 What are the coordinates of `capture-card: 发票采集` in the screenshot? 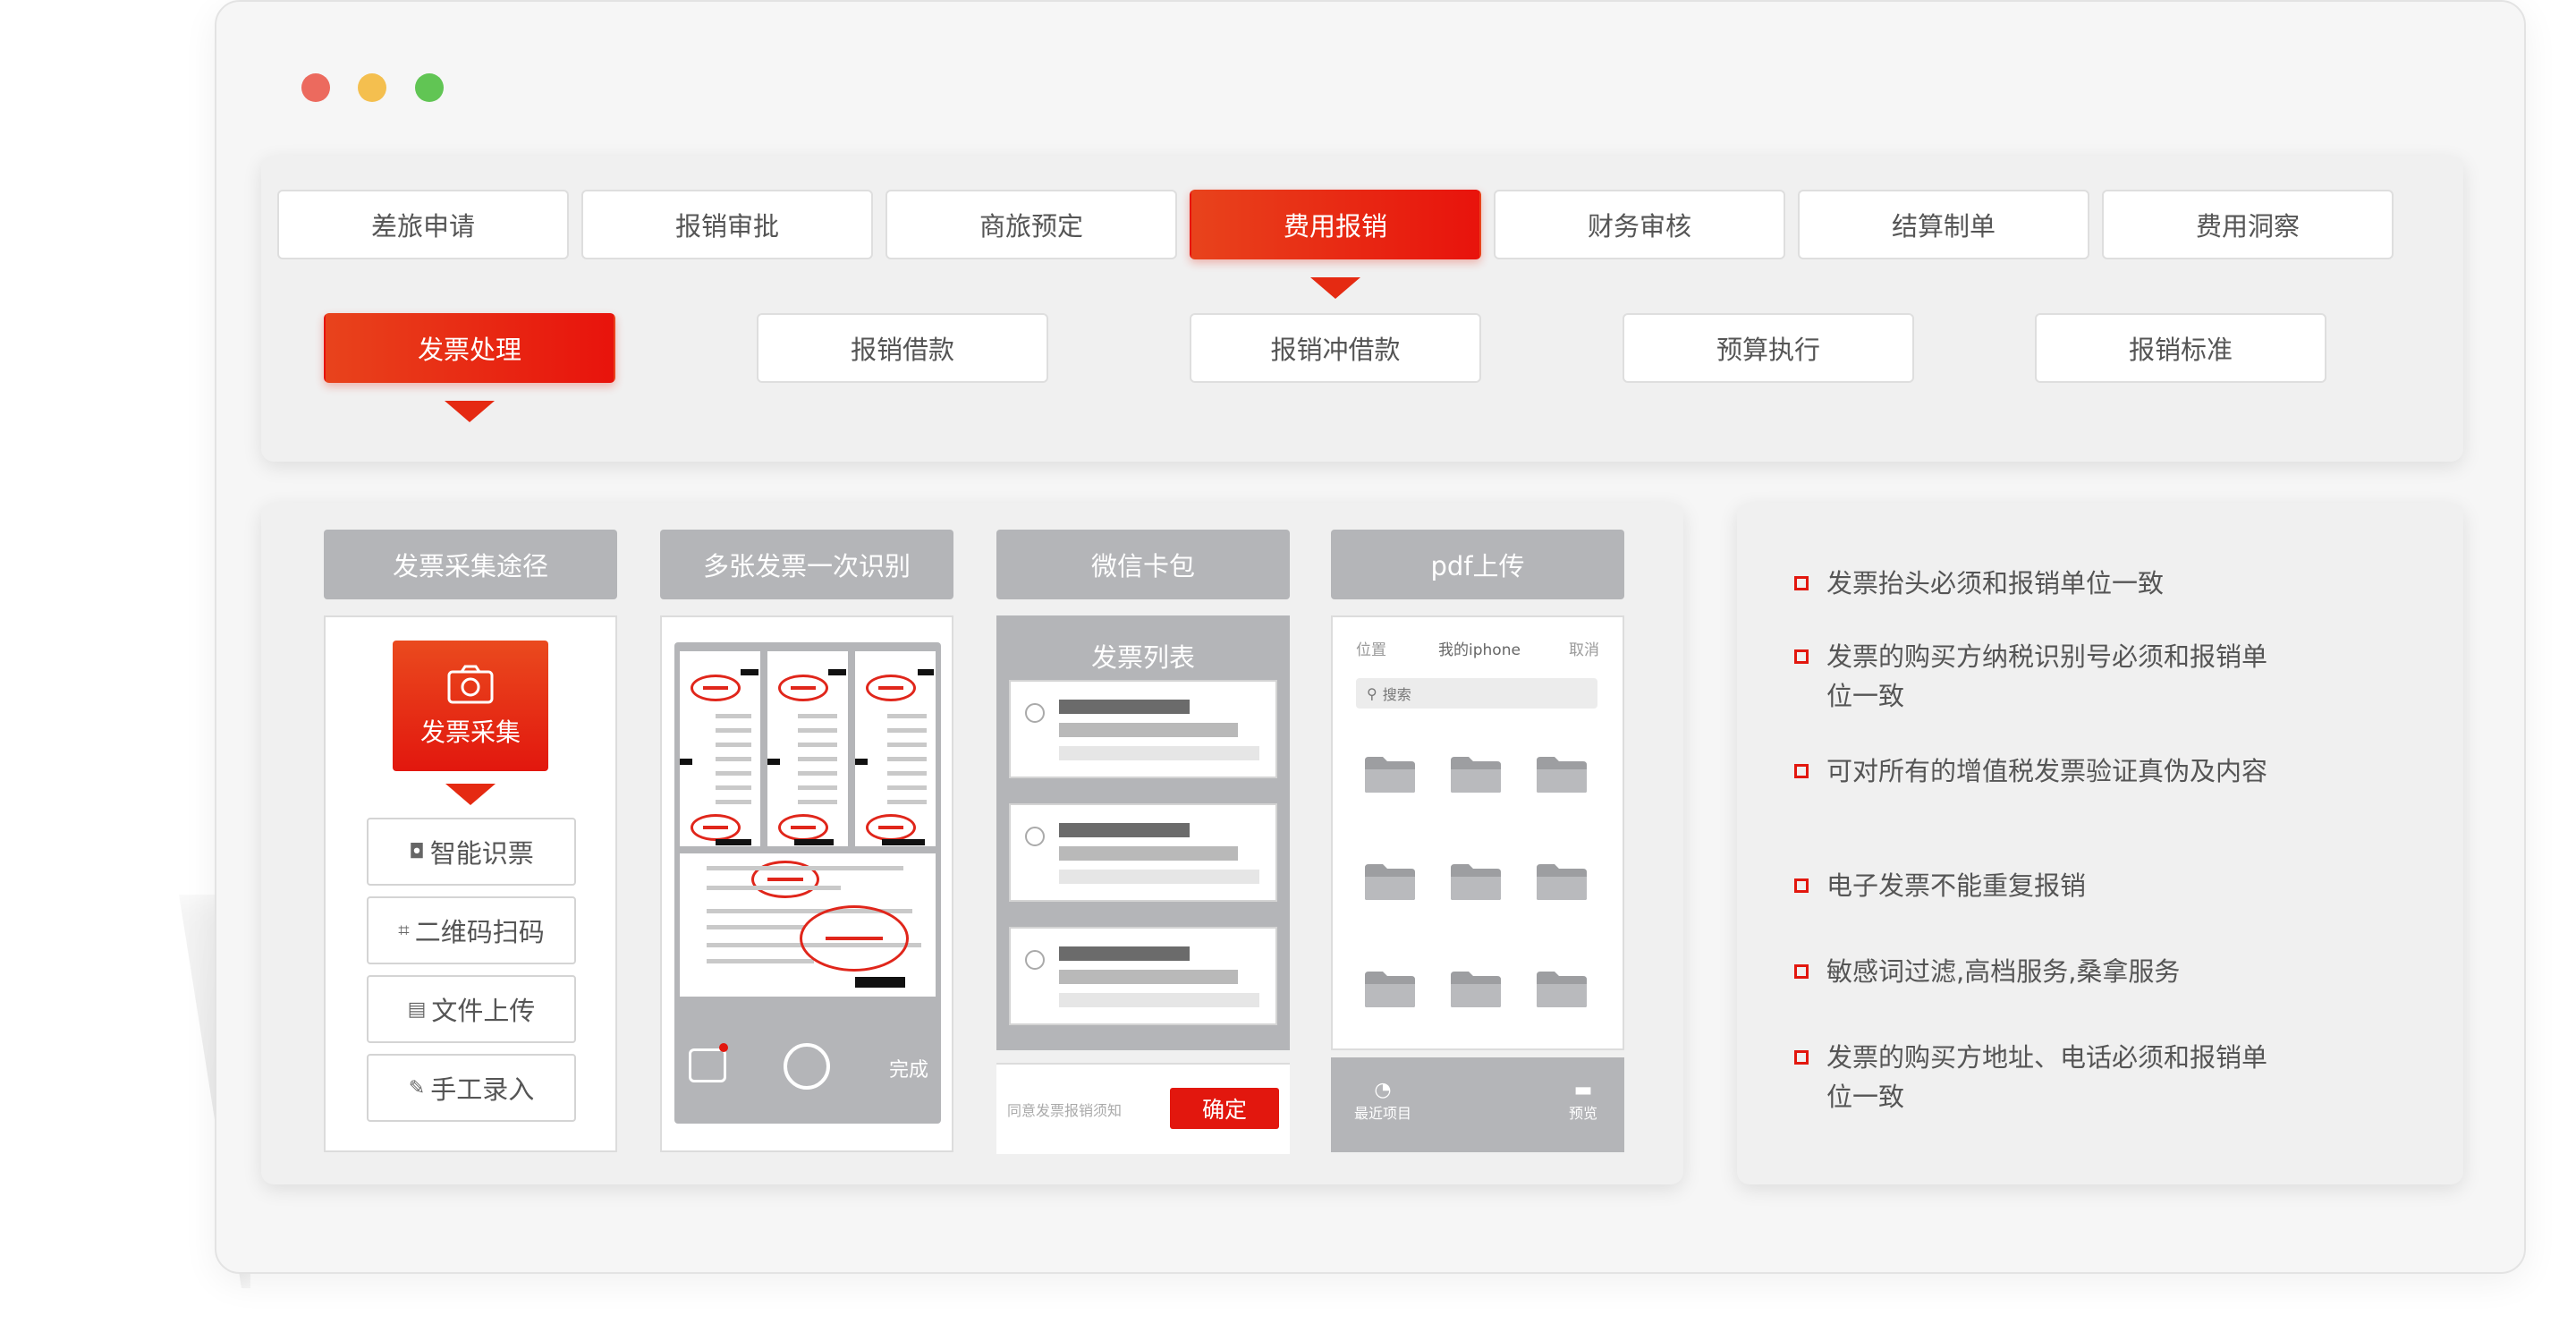 It's located at (470, 706).